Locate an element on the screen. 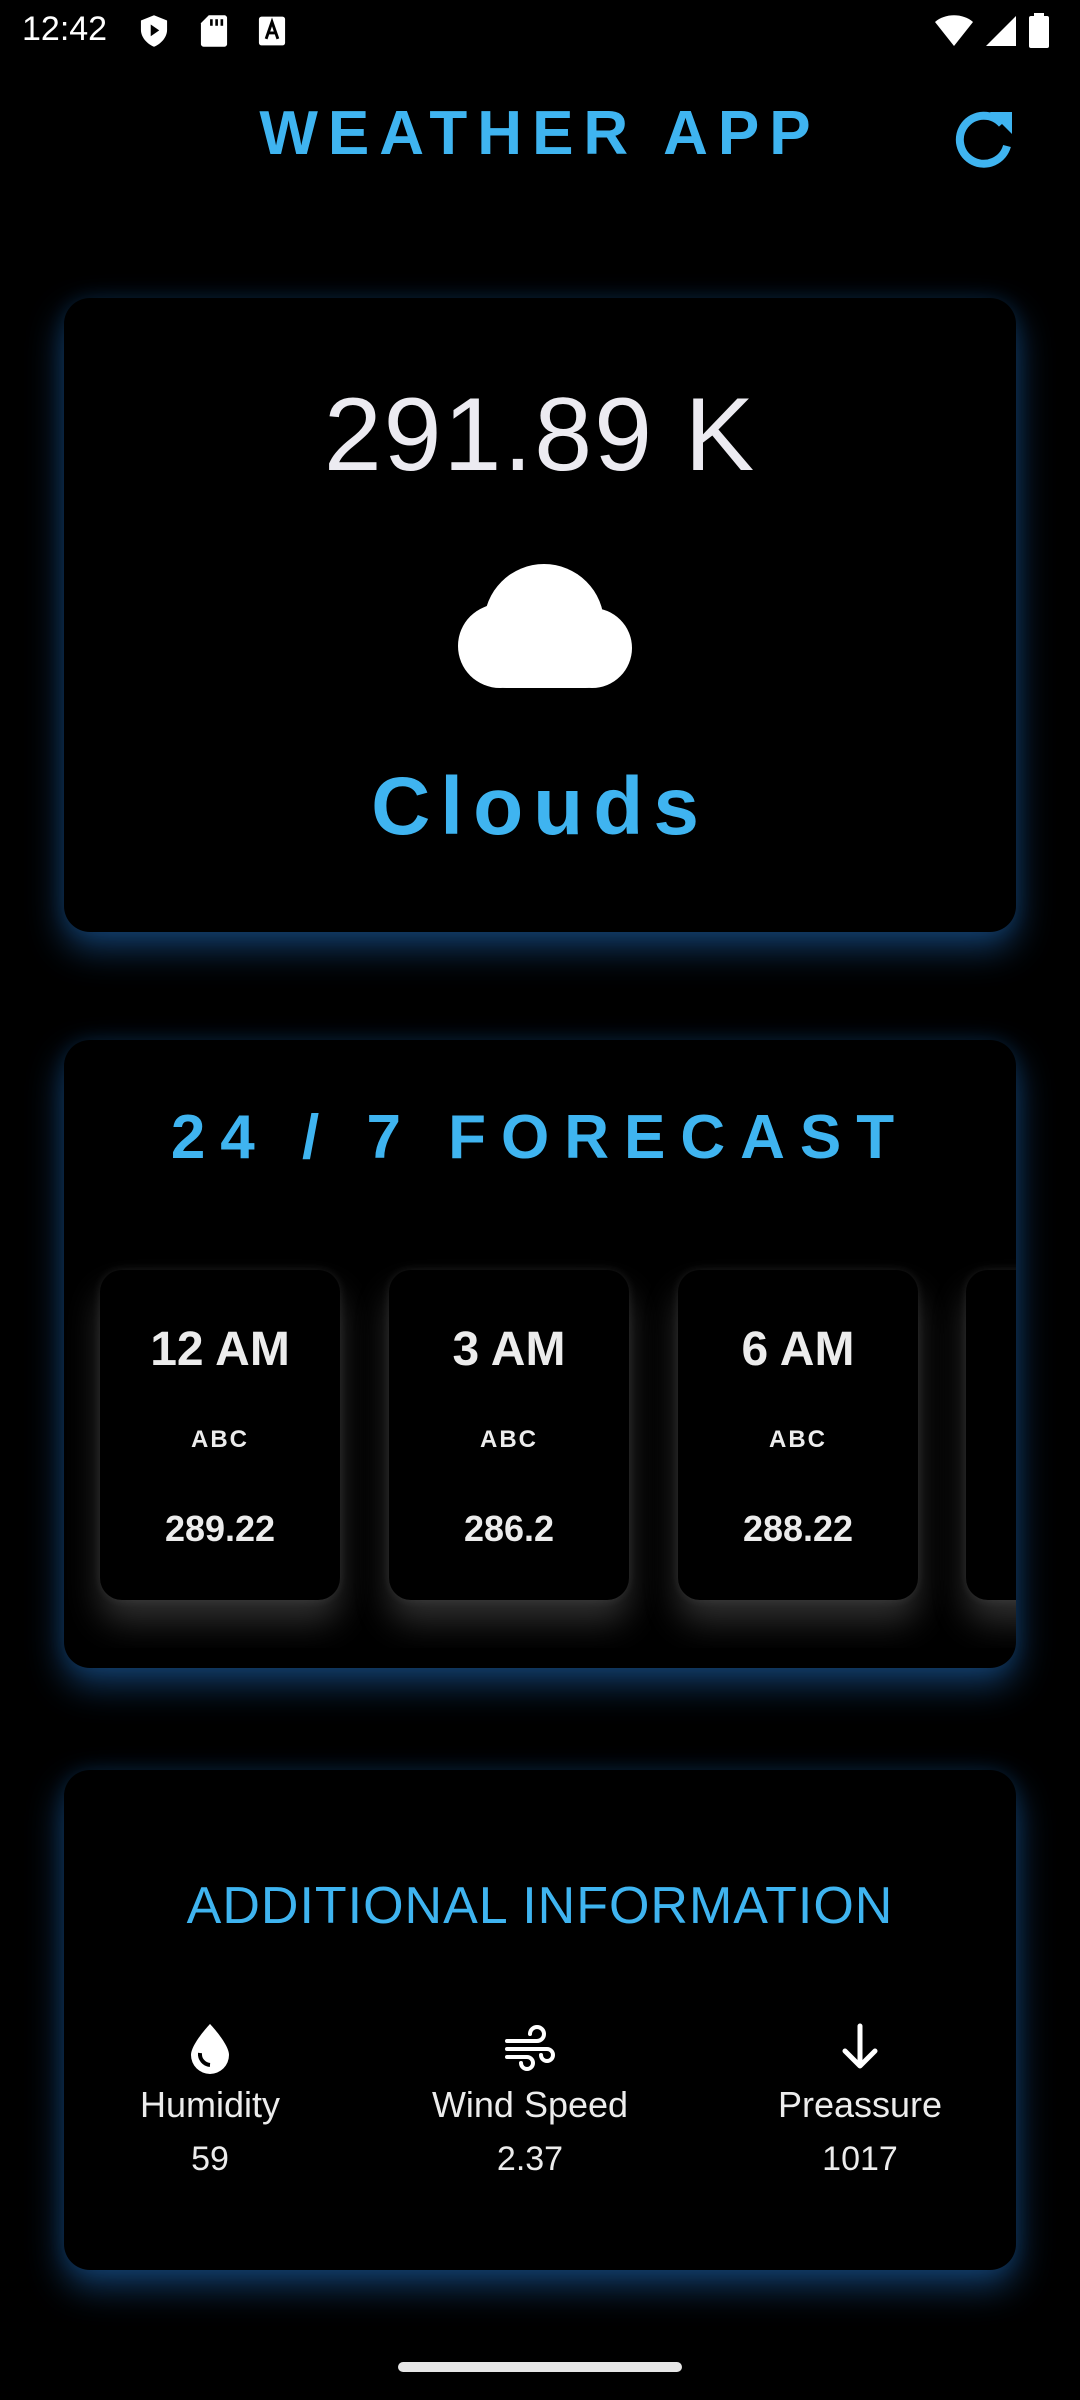 The width and height of the screenshot is (1080, 2400). sd-card-icon is located at coordinates (214, 31).